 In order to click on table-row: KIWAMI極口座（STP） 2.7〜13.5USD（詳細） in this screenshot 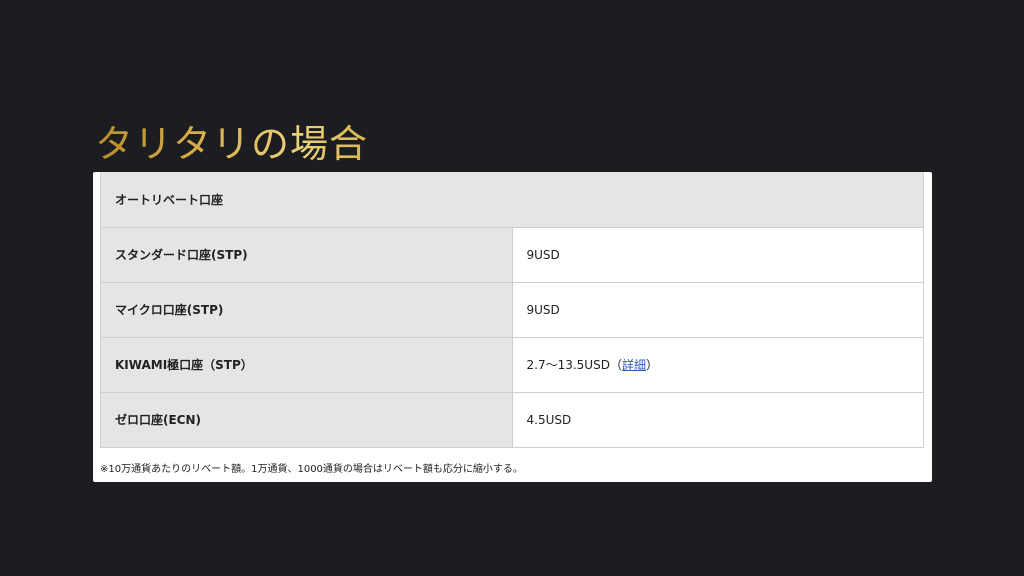, I will do `click(512, 364)`.